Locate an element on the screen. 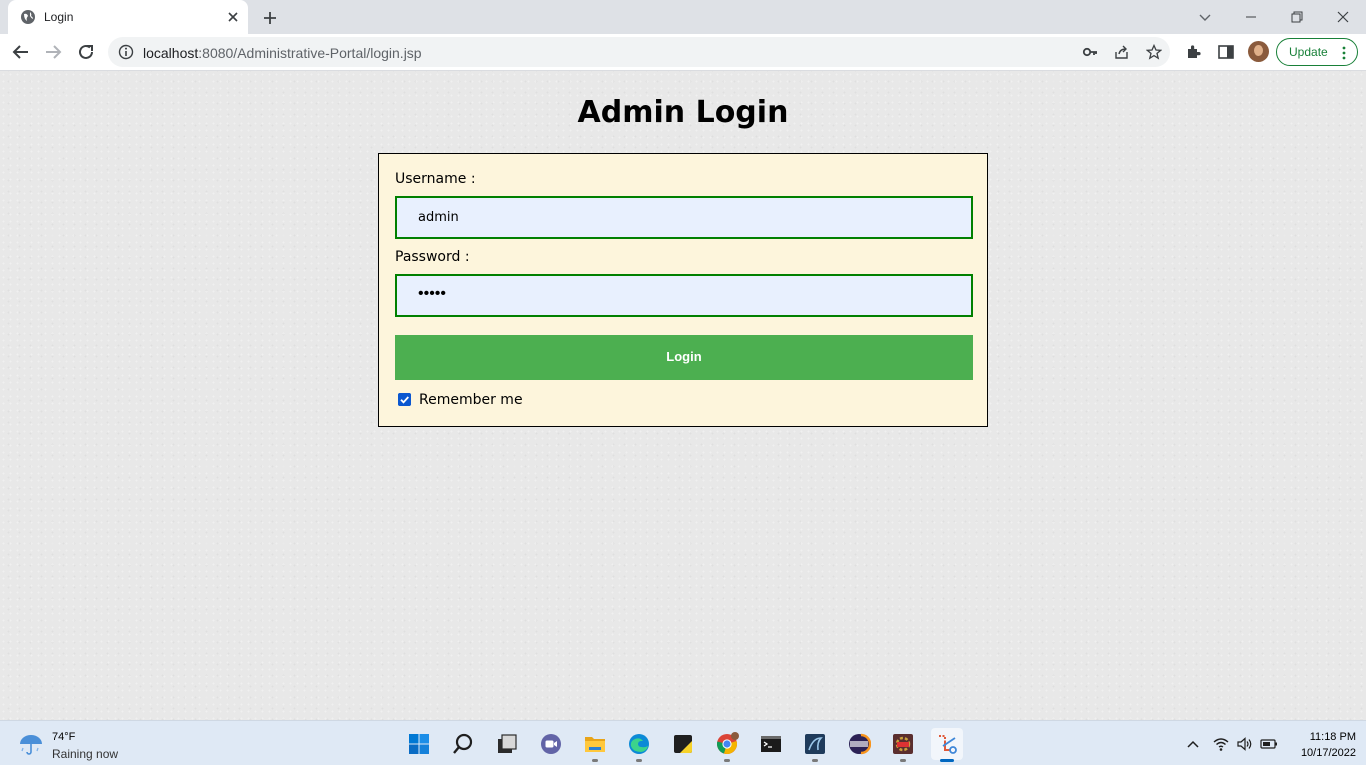  sticky-notes-button is located at coordinates (683, 744).